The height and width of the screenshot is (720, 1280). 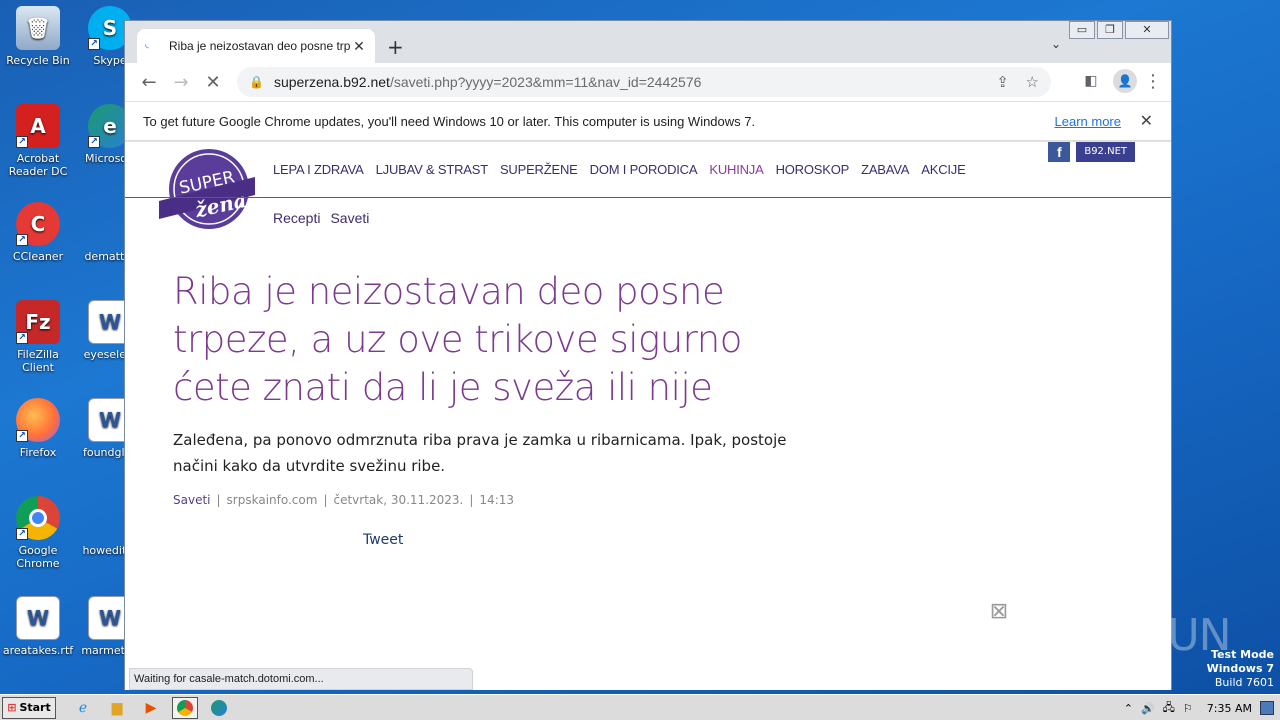 What do you see at coordinates (1267, 708) in the screenshot?
I see `show-desktop-icon` at bounding box center [1267, 708].